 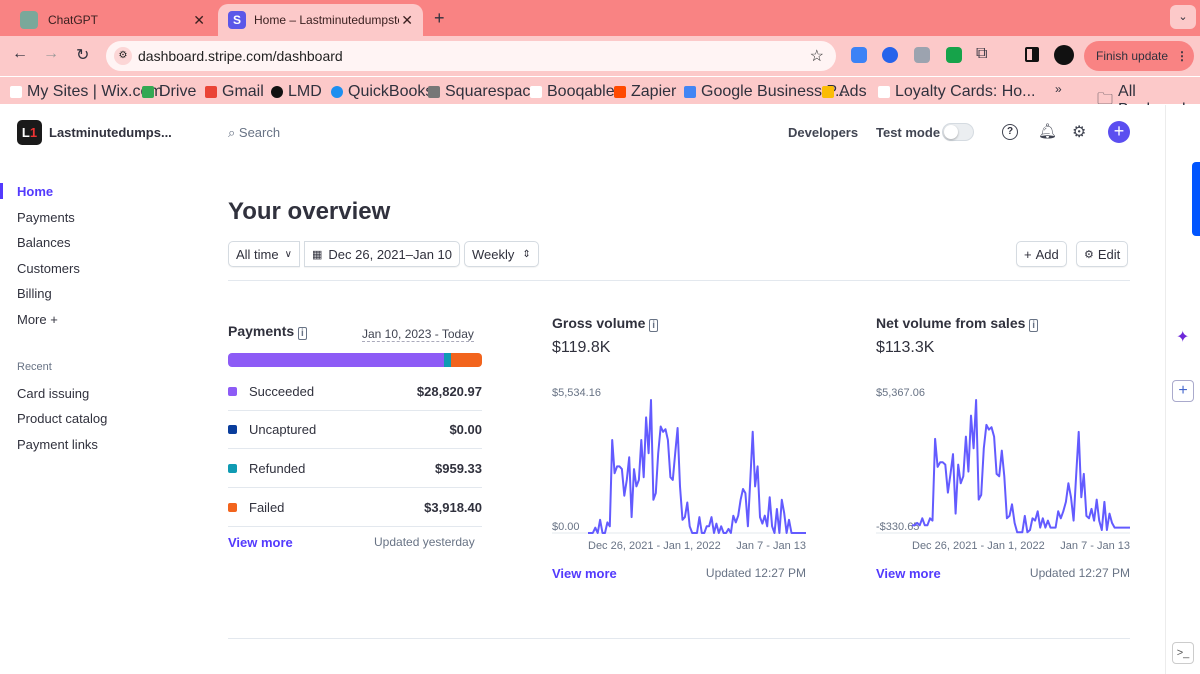 I want to click on payment-row-uncaptured: Uncaptured $0.00, so click(x=355, y=429).